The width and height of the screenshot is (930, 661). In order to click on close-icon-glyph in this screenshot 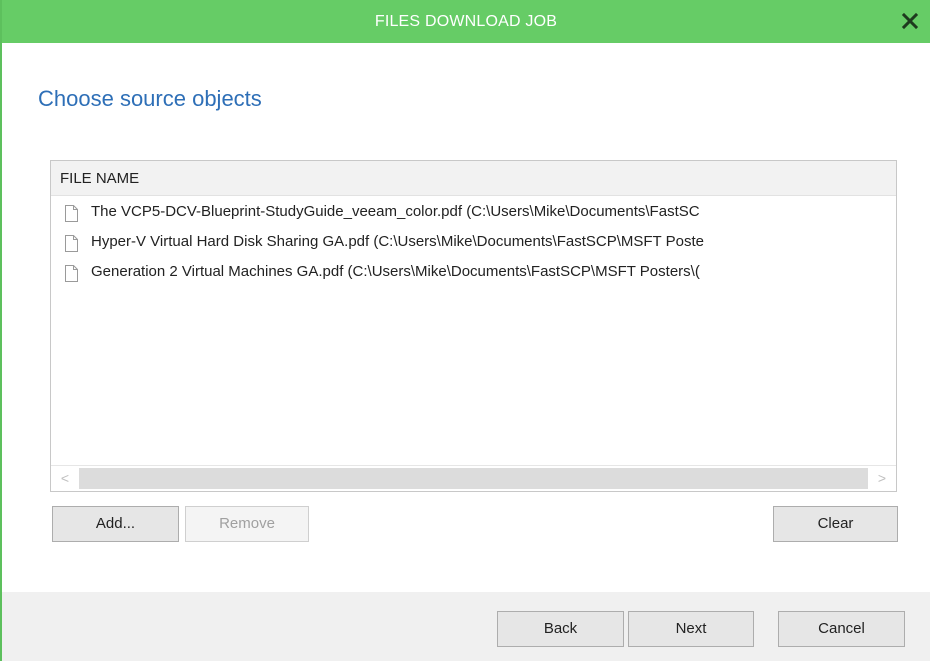, I will do `click(910, 21)`.